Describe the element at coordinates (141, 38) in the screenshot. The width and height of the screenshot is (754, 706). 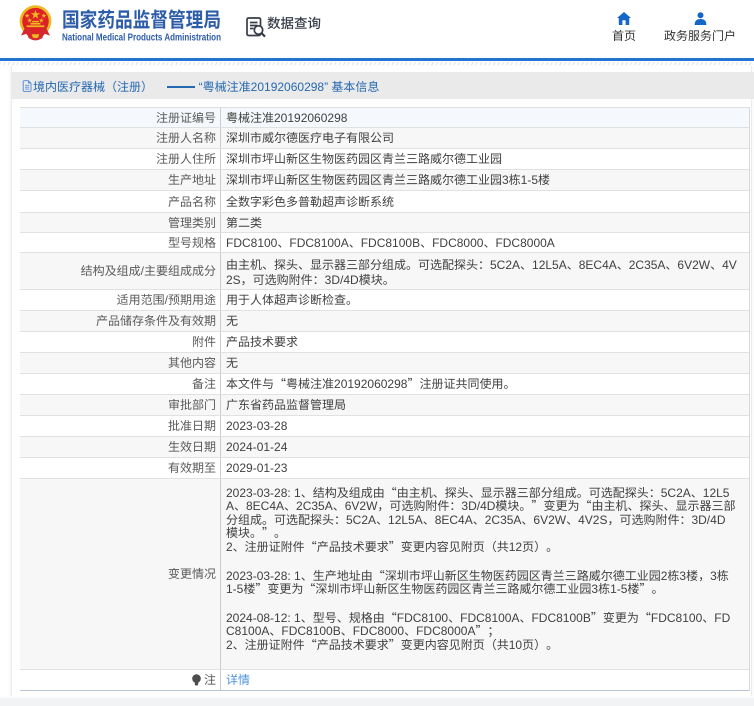
I see `svg-text:National Medical Products Admi: National Medical Products Administration` at that location.